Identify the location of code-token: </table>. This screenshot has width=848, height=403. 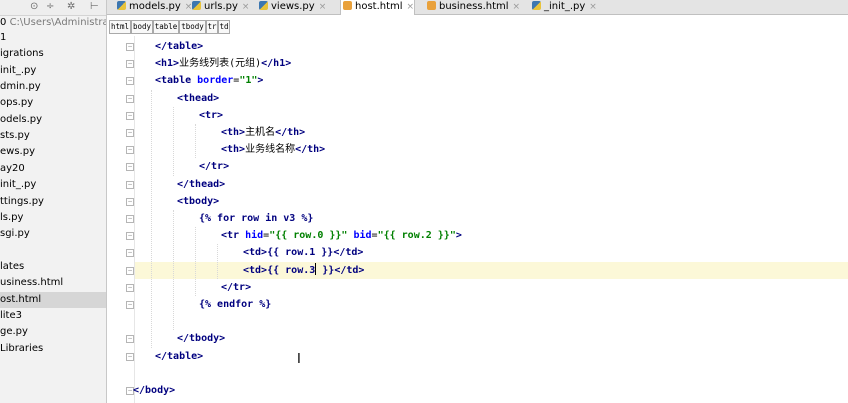
(179, 46).